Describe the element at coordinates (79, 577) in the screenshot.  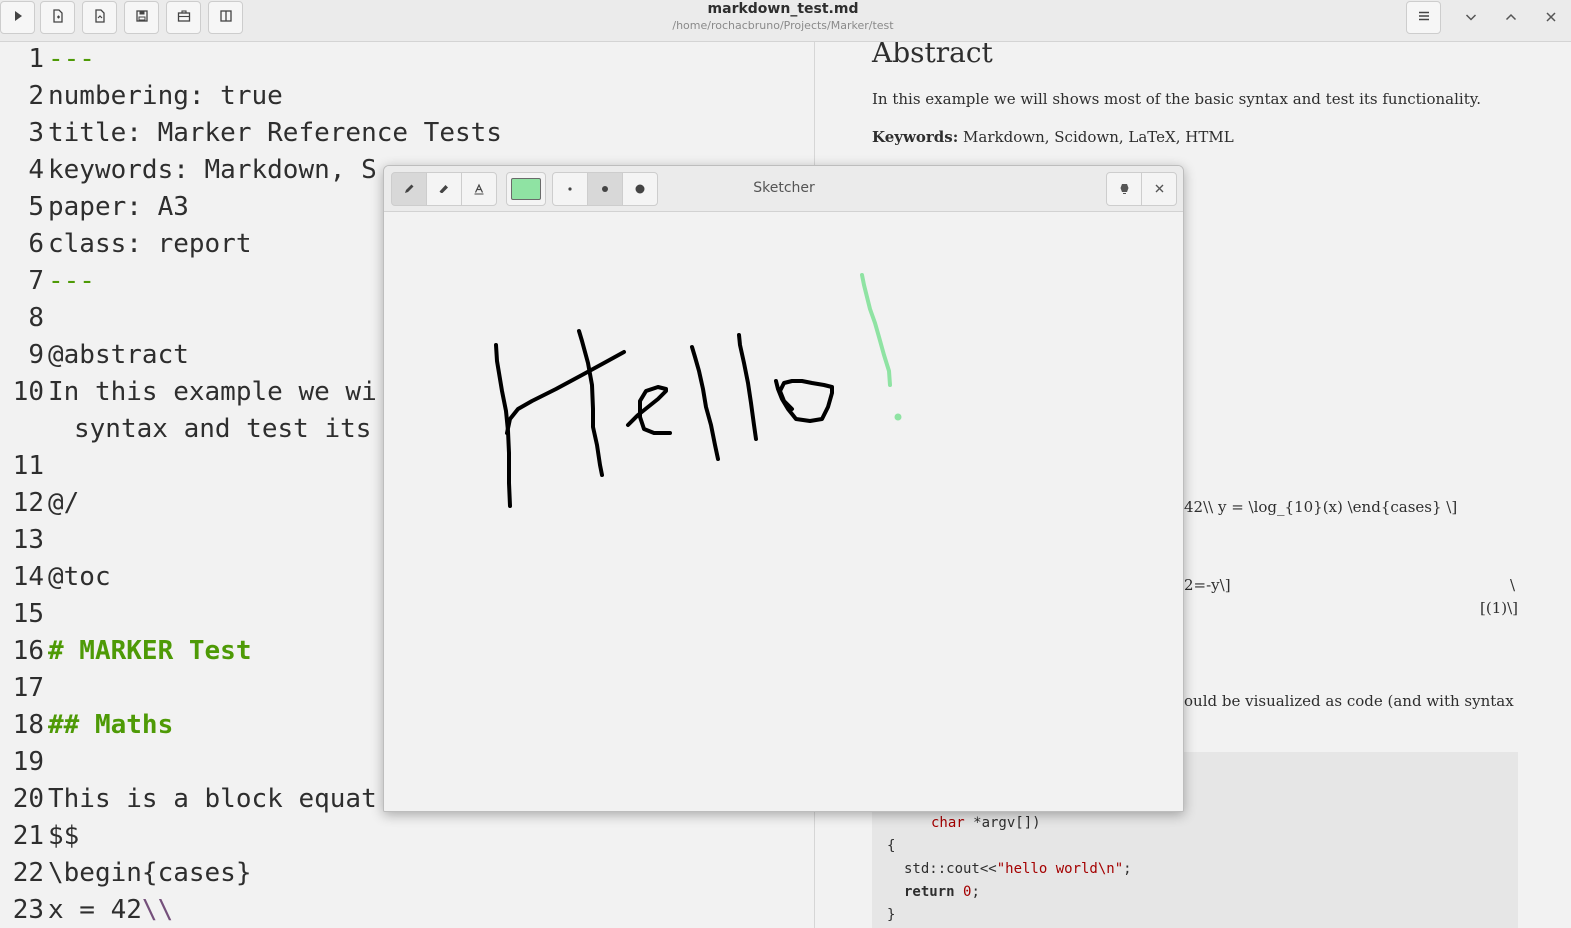
I see `line-text: @toc` at that location.